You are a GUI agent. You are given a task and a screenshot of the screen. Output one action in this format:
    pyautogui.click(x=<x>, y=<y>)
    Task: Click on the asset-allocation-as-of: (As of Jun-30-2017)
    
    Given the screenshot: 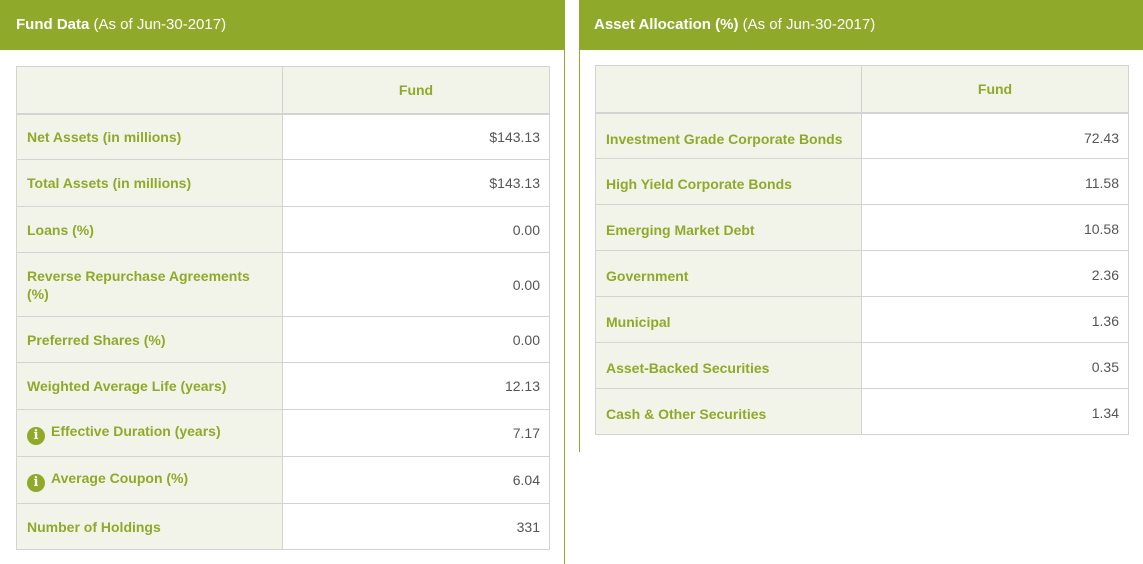 What is the action you would take?
    pyautogui.click(x=809, y=24)
    